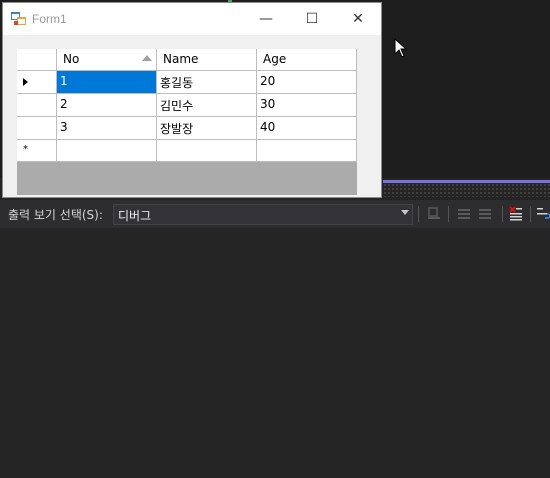 This screenshot has width=550, height=478. I want to click on maximize-icon: ☐, so click(312, 19).